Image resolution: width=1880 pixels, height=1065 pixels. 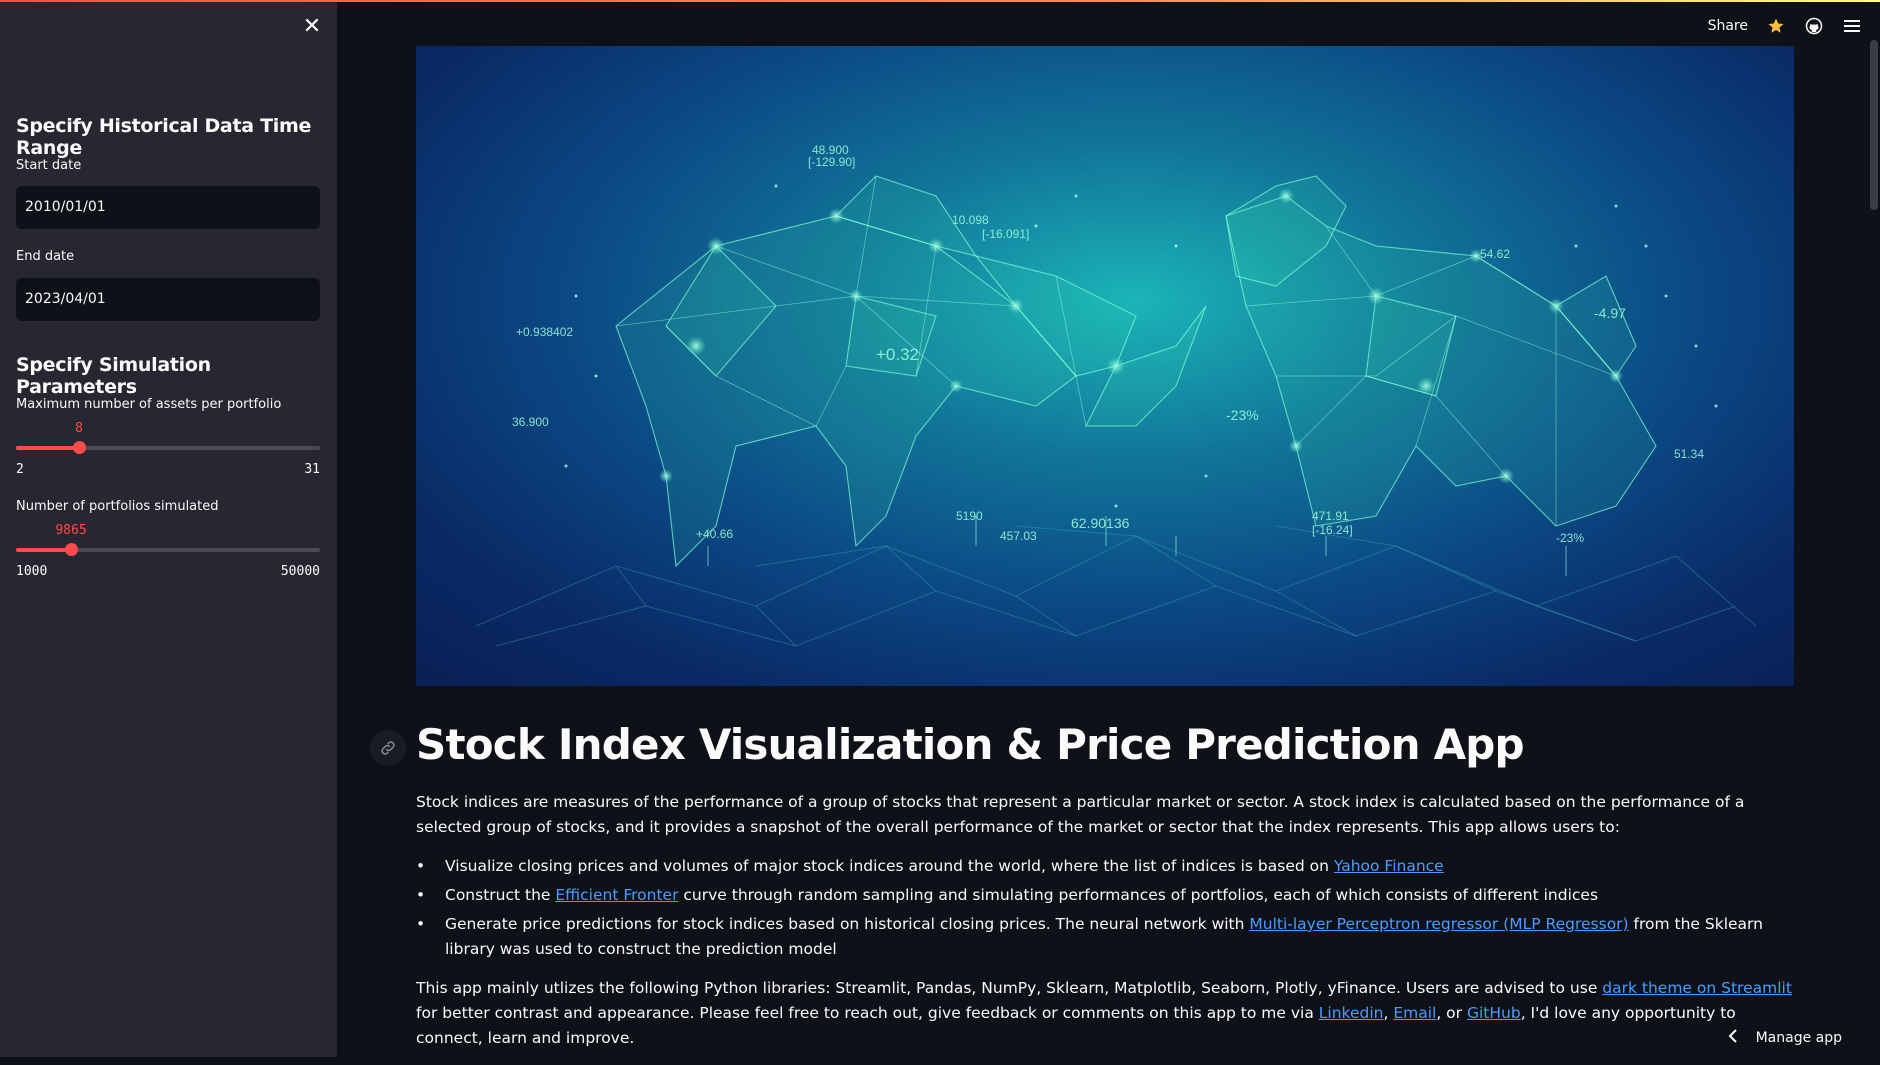 I want to click on text: Construct the, so click(x=500, y=895).